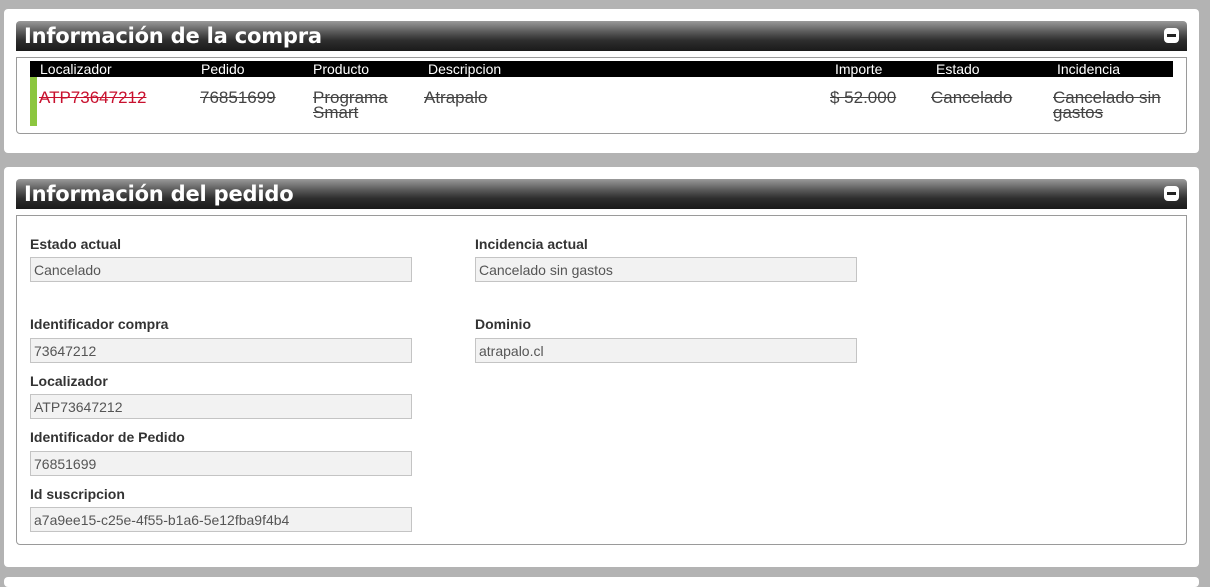 The height and width of the screenshot is (587, 1210). I want to click on order-info-header: Información del pedido, so click(601, 194).